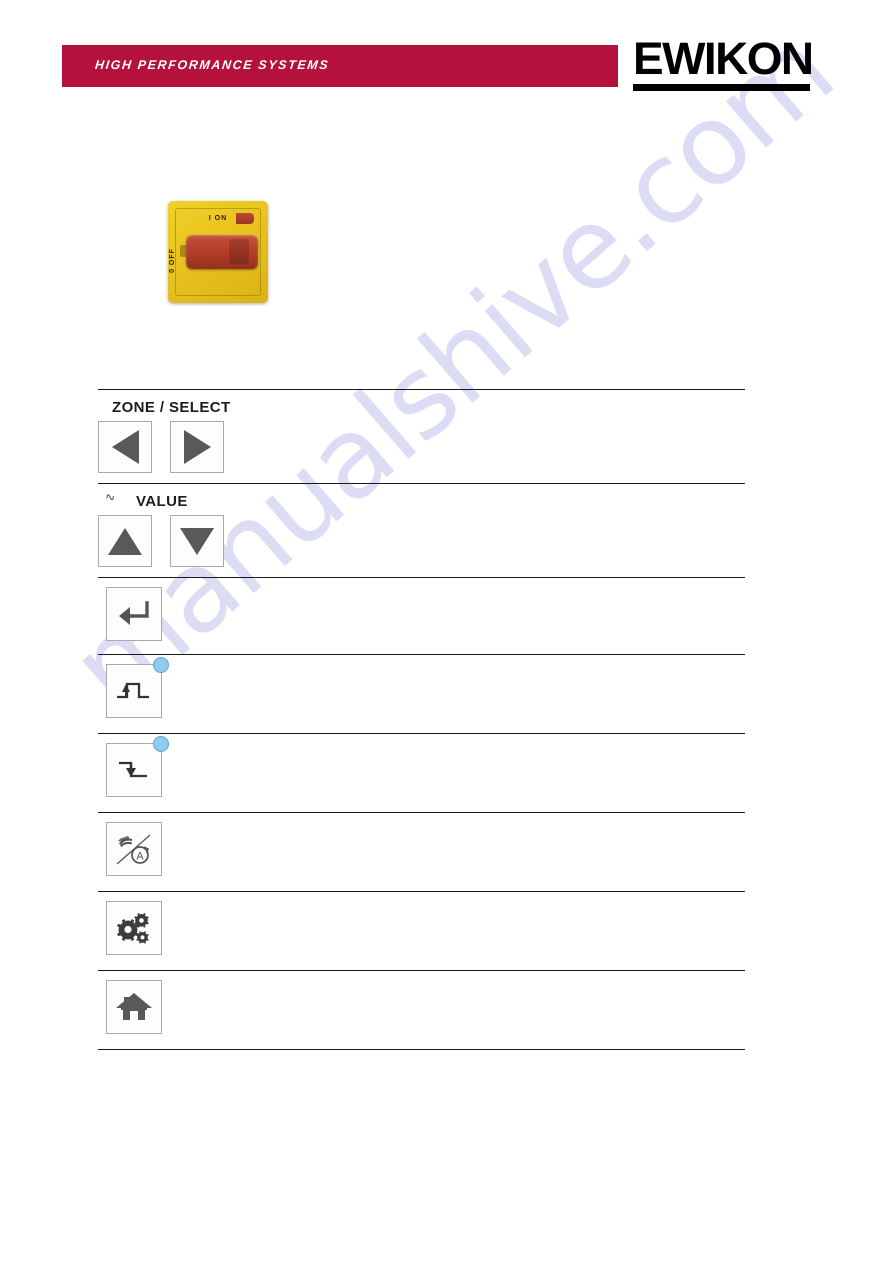 The image size is (893, 1263). I want to click on key-cell-manual-auto: A, so click(193, 849).